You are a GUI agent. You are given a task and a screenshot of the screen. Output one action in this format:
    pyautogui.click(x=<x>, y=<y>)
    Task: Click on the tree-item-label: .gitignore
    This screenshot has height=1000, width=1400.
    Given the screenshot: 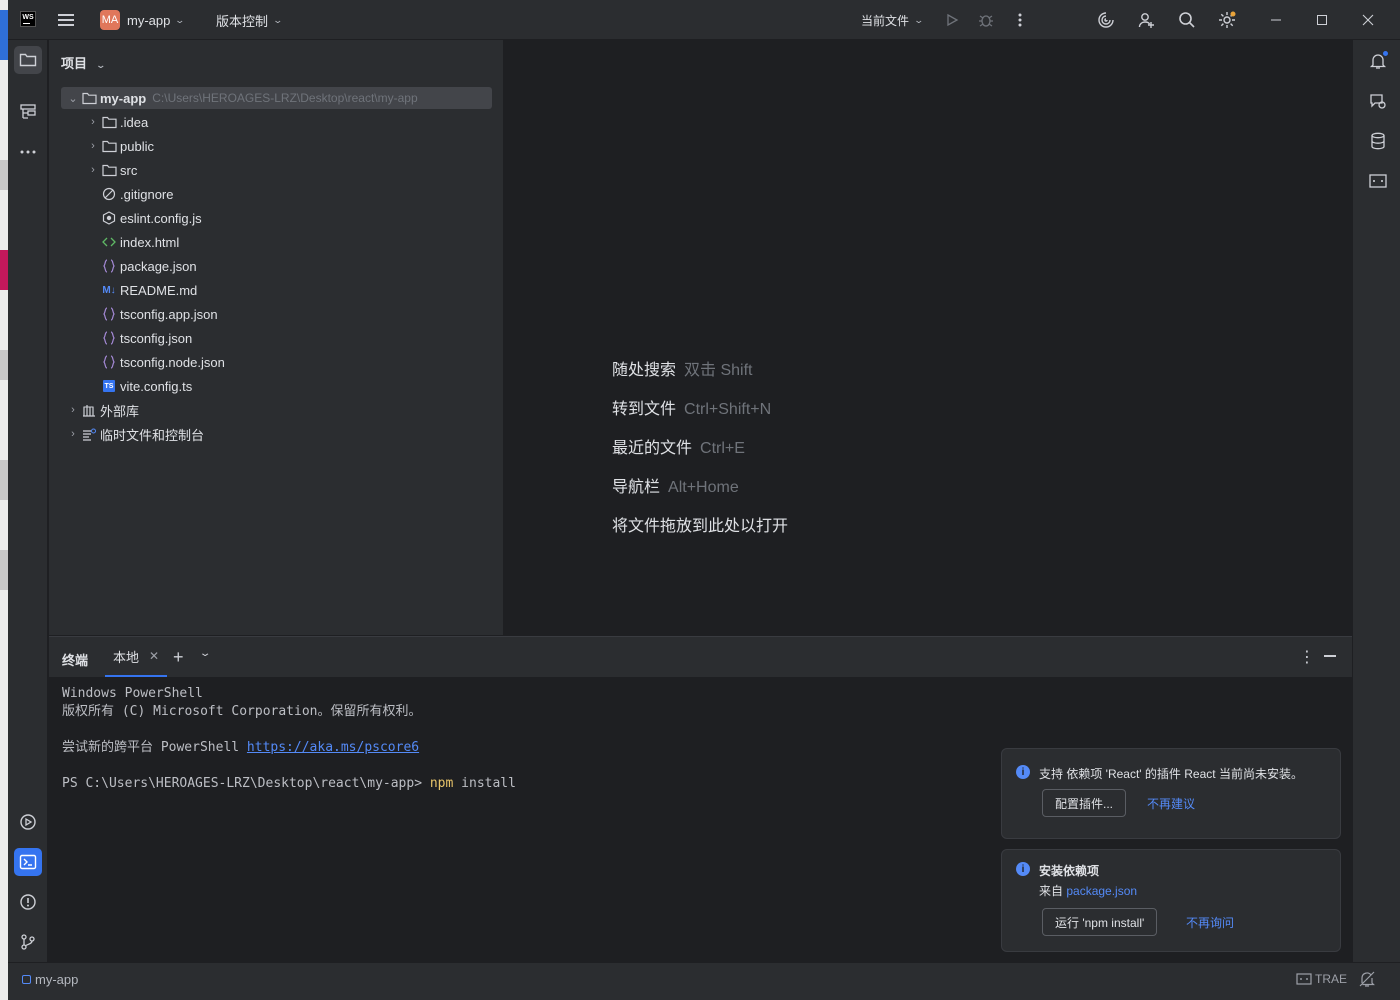 What is the action you would take?
    pyautogui.click(x=147, y=194)
    